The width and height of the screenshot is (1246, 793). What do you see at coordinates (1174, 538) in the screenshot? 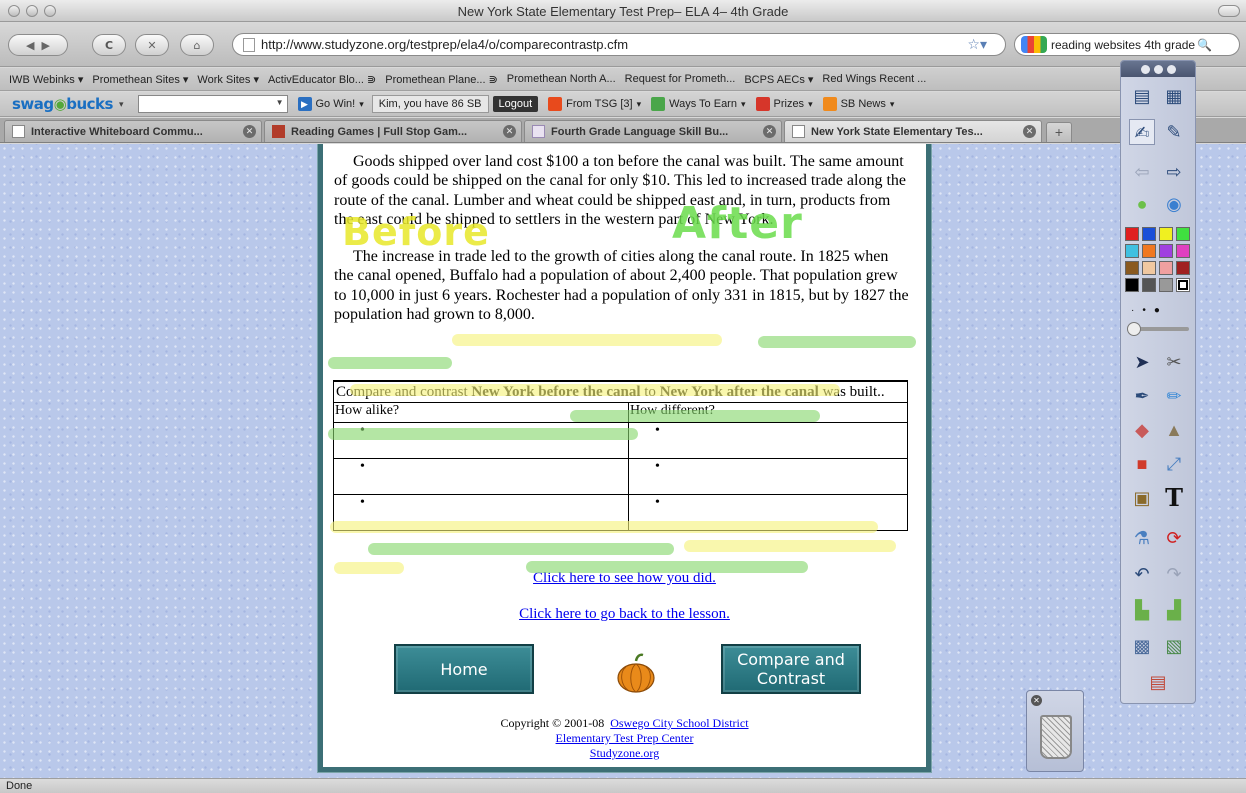
I see `reset-page-icon: ⟳` at bounding box center [1174, 538].